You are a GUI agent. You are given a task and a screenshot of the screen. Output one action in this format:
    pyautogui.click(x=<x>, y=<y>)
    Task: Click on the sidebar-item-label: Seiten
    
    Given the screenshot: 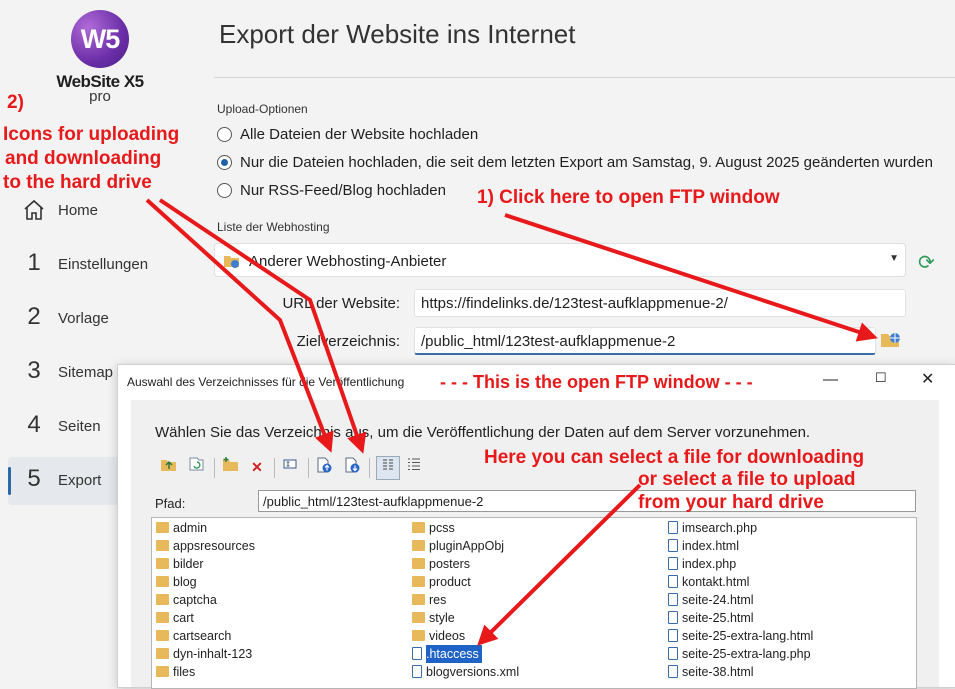 What is the action you would take?
    pyautogui.click(x=79, y=426)
    